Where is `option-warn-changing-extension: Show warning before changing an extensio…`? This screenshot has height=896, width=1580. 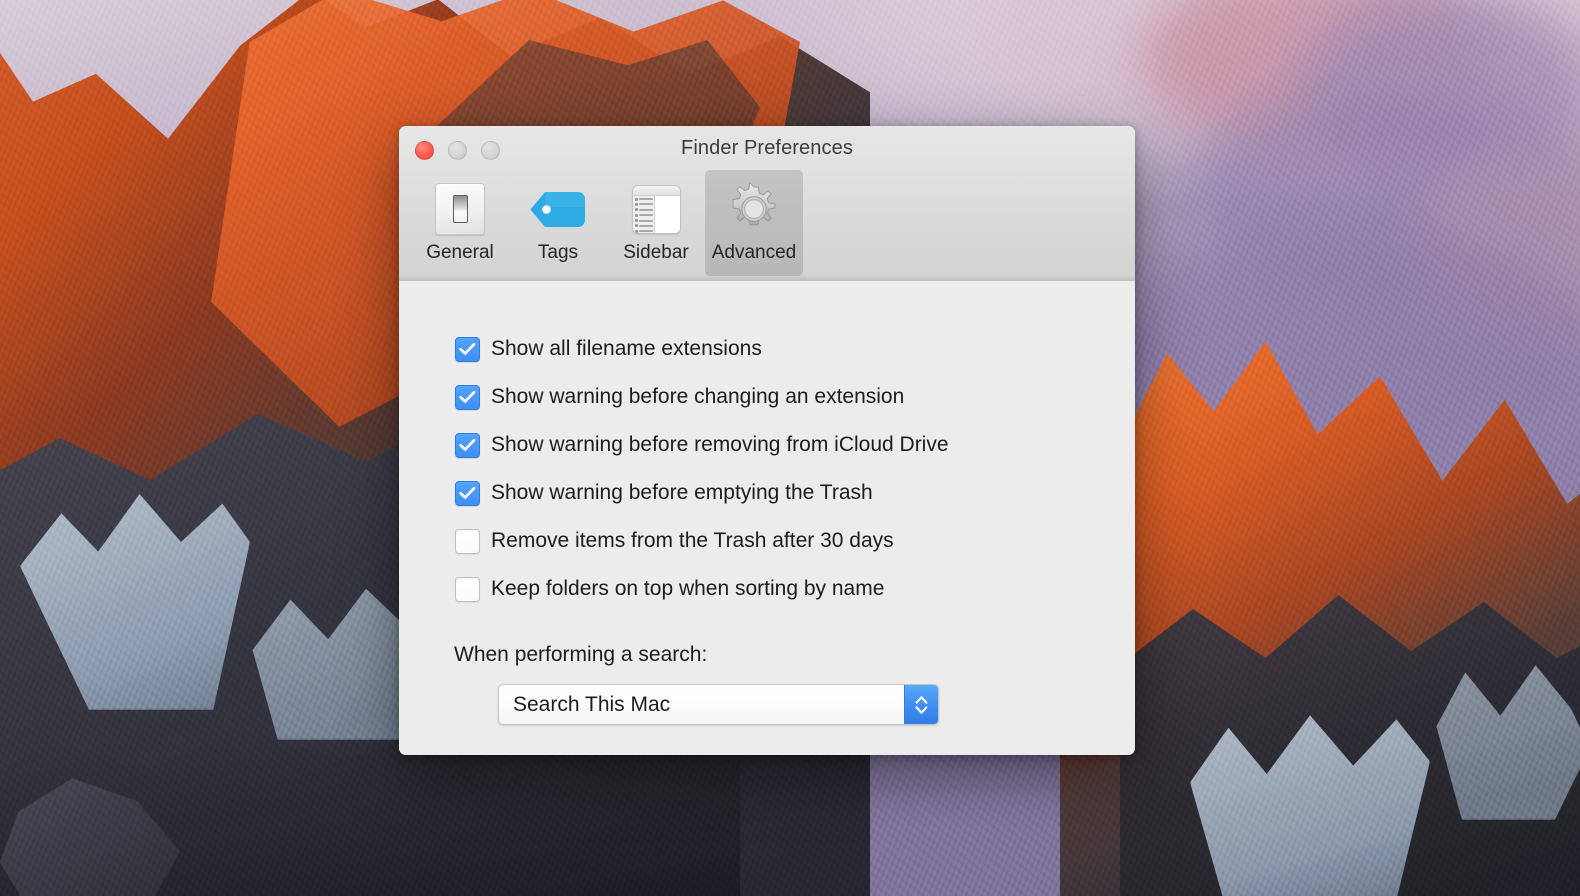
option-warn-changing-extension: Show warning before changing an extensio… is located at coordinates (795, 397).